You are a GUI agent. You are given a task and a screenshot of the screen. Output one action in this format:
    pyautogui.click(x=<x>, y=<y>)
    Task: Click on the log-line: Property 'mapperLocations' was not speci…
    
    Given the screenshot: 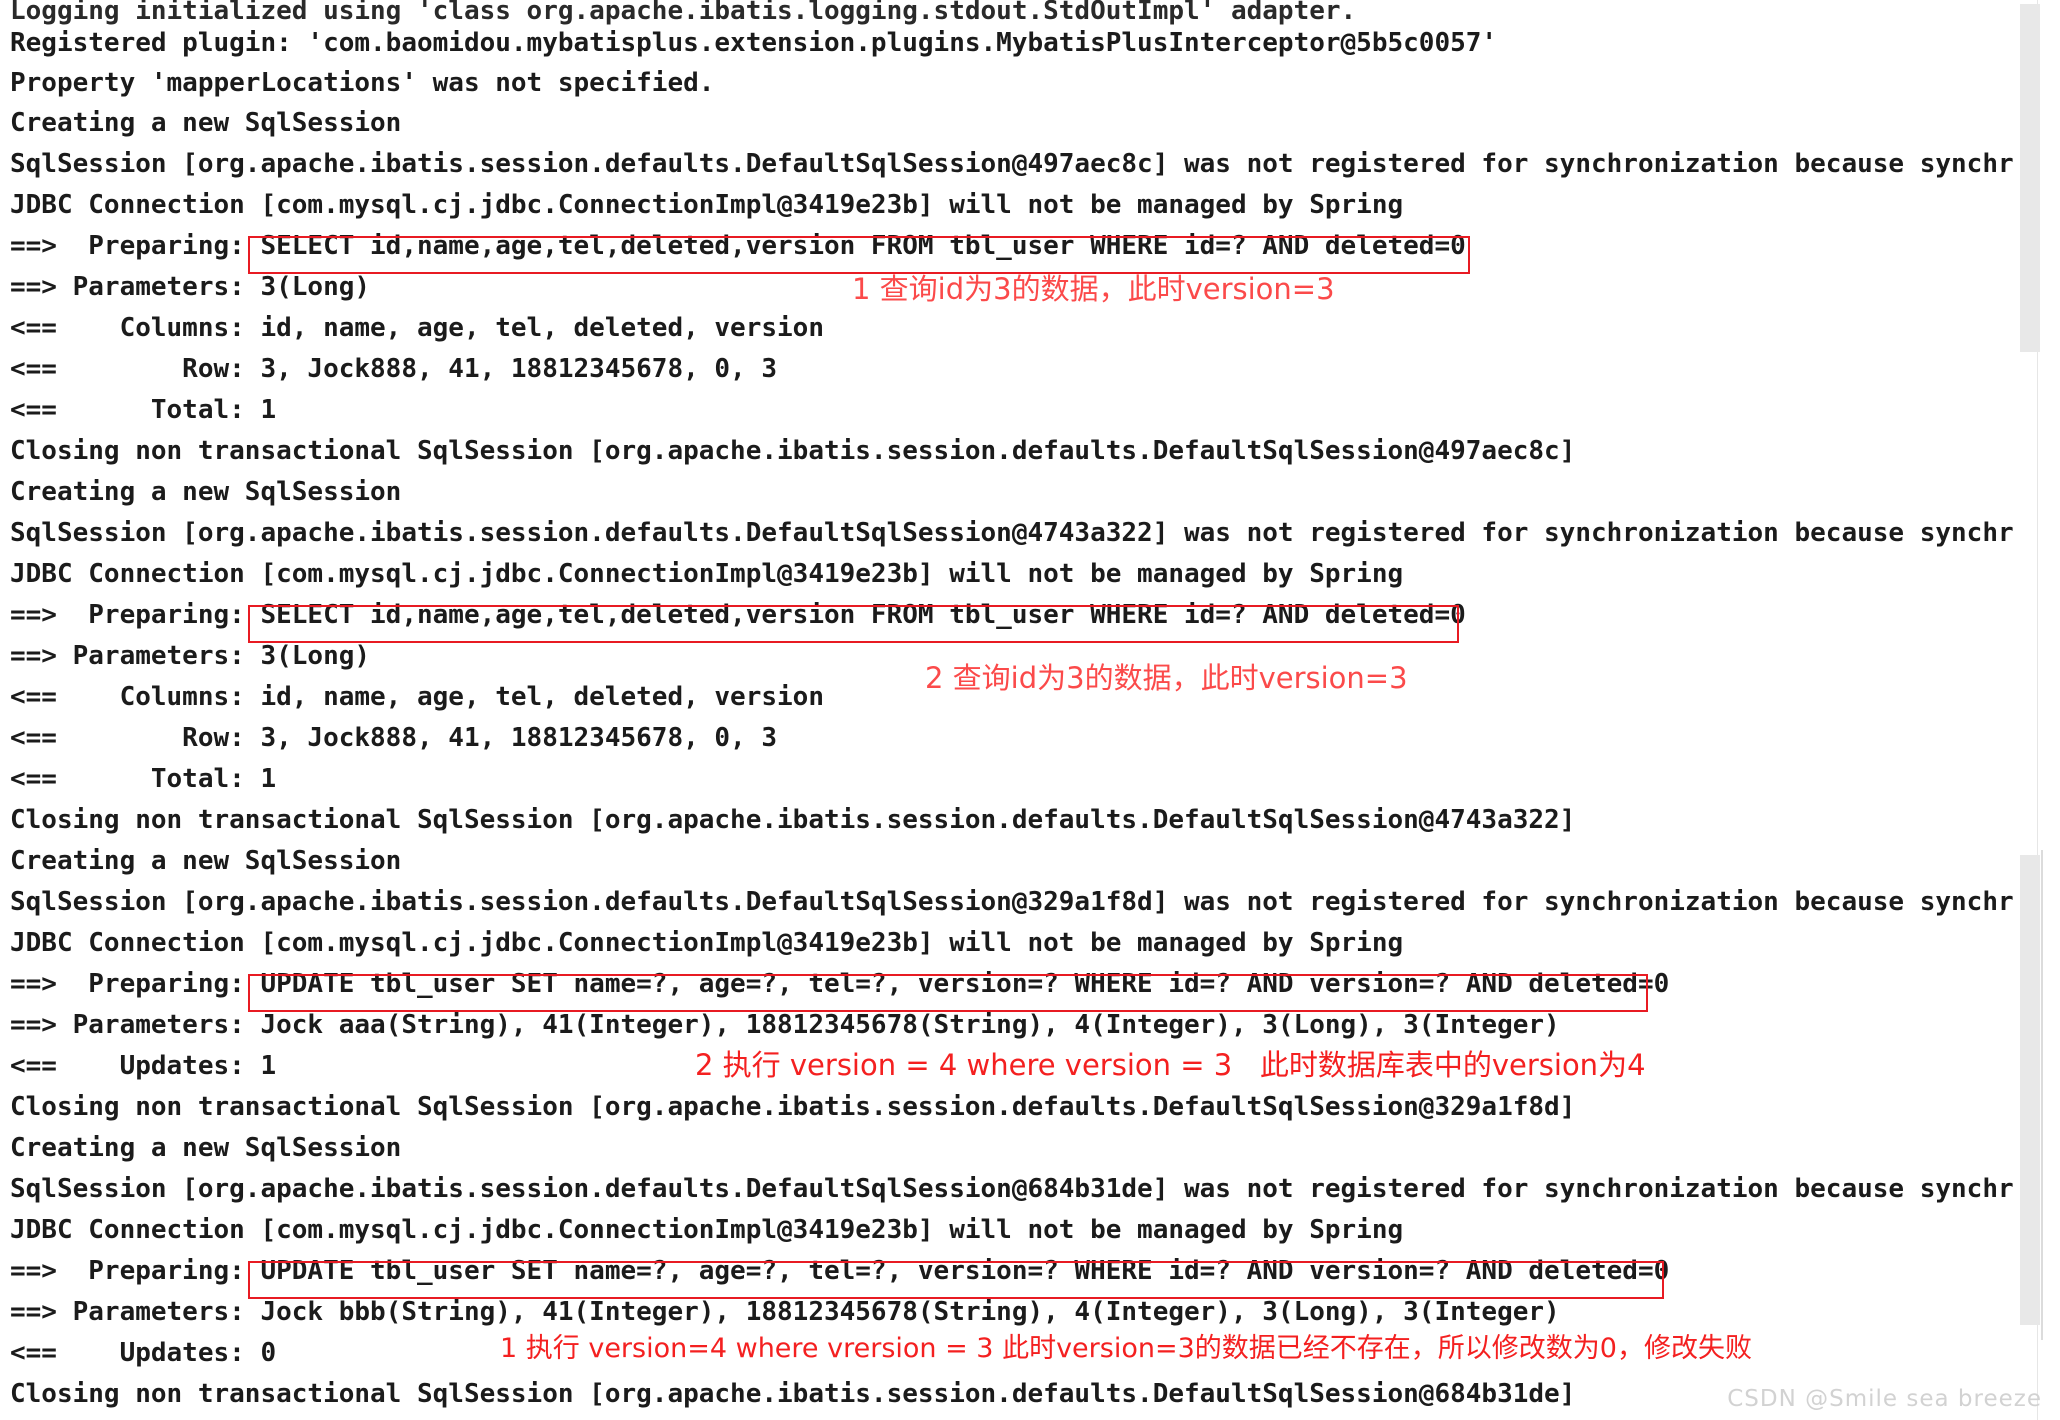 What is the action you would take?
    pyautogui.click(x=362, y=83)
    